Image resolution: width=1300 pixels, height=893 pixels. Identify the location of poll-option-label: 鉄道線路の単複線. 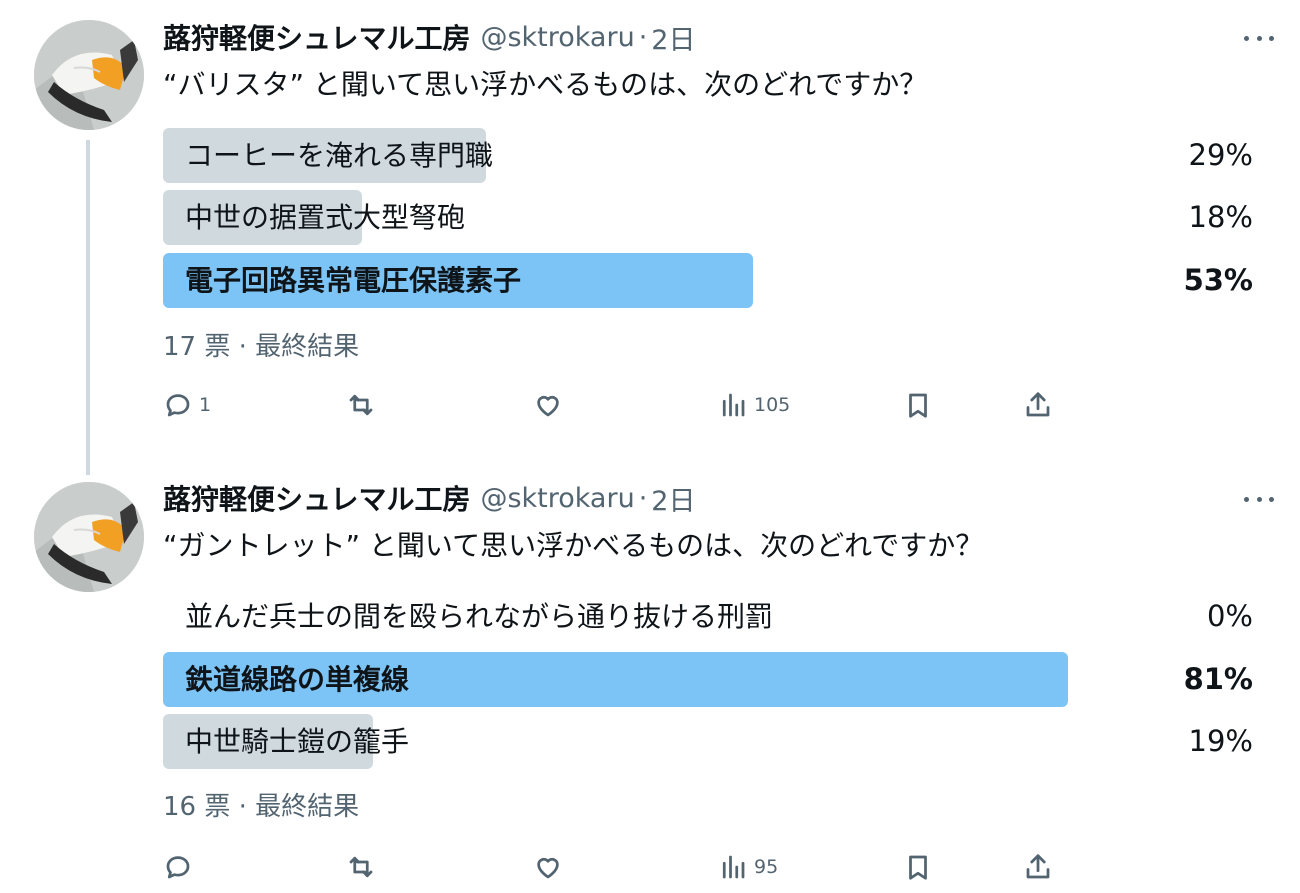
(297, 679).